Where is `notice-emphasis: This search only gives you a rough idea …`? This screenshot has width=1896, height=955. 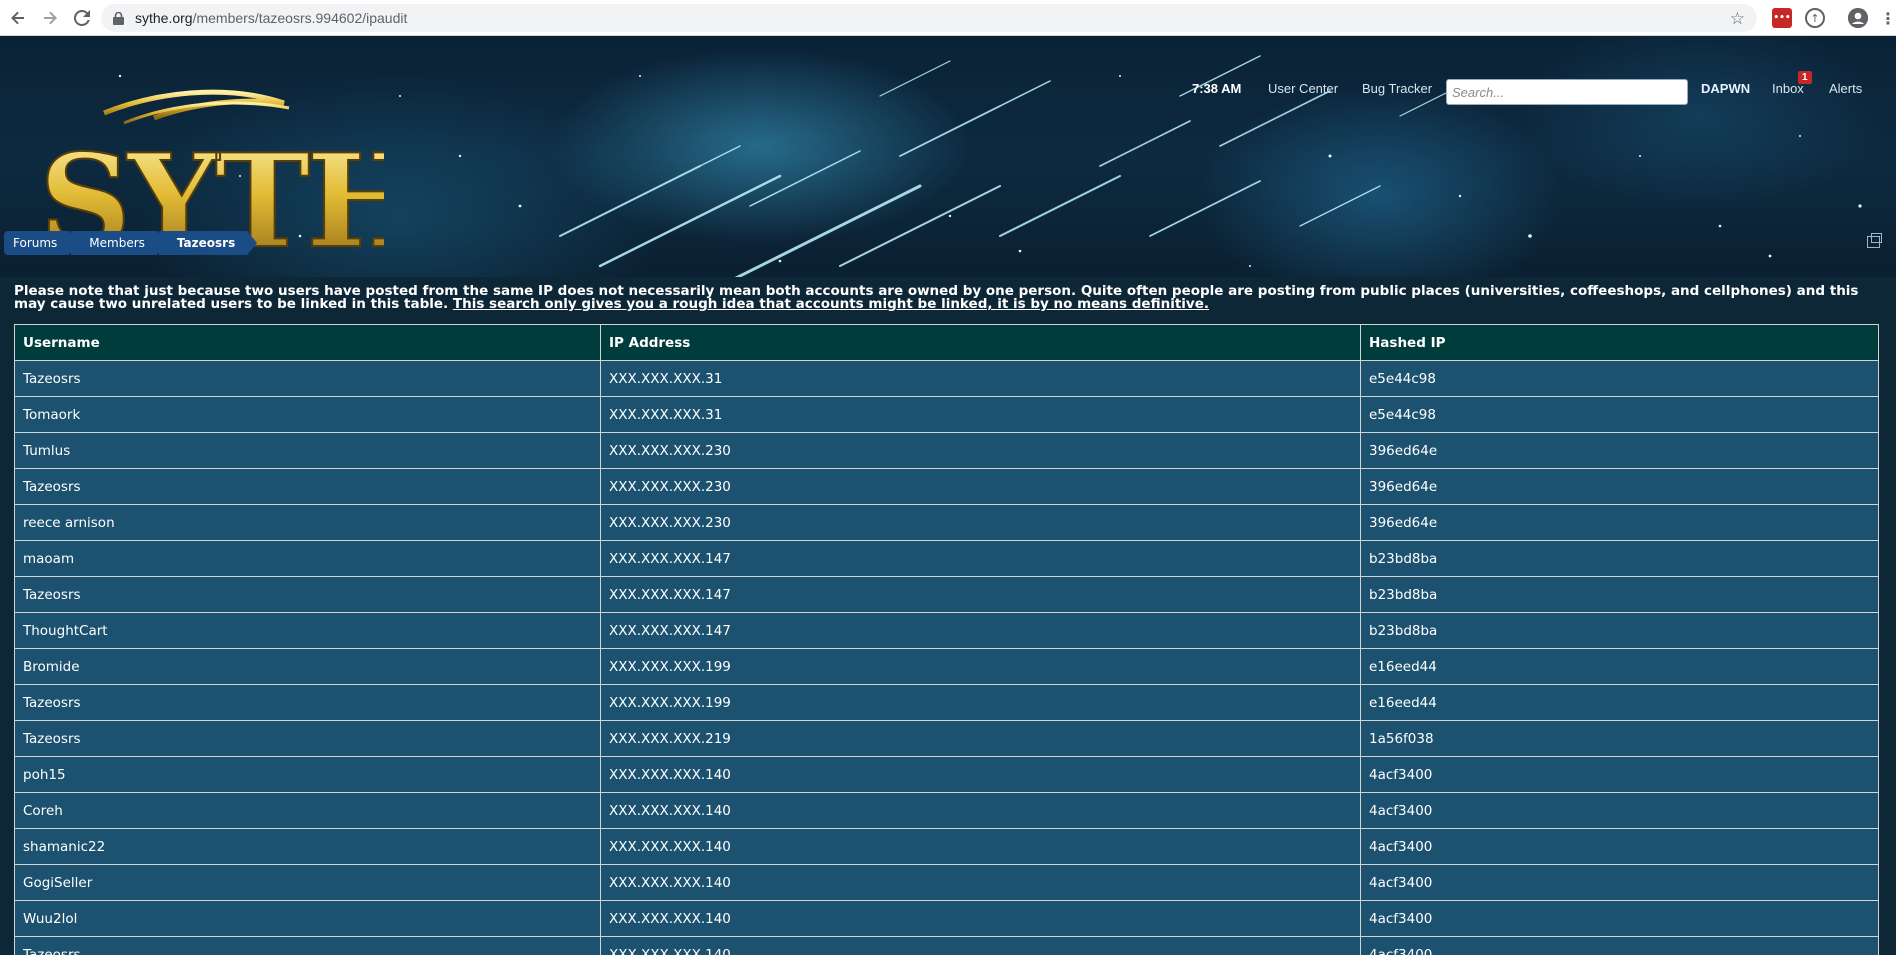
notice-emphasis: This search only gives you a rough idea … is located at coordinates (830, 304).